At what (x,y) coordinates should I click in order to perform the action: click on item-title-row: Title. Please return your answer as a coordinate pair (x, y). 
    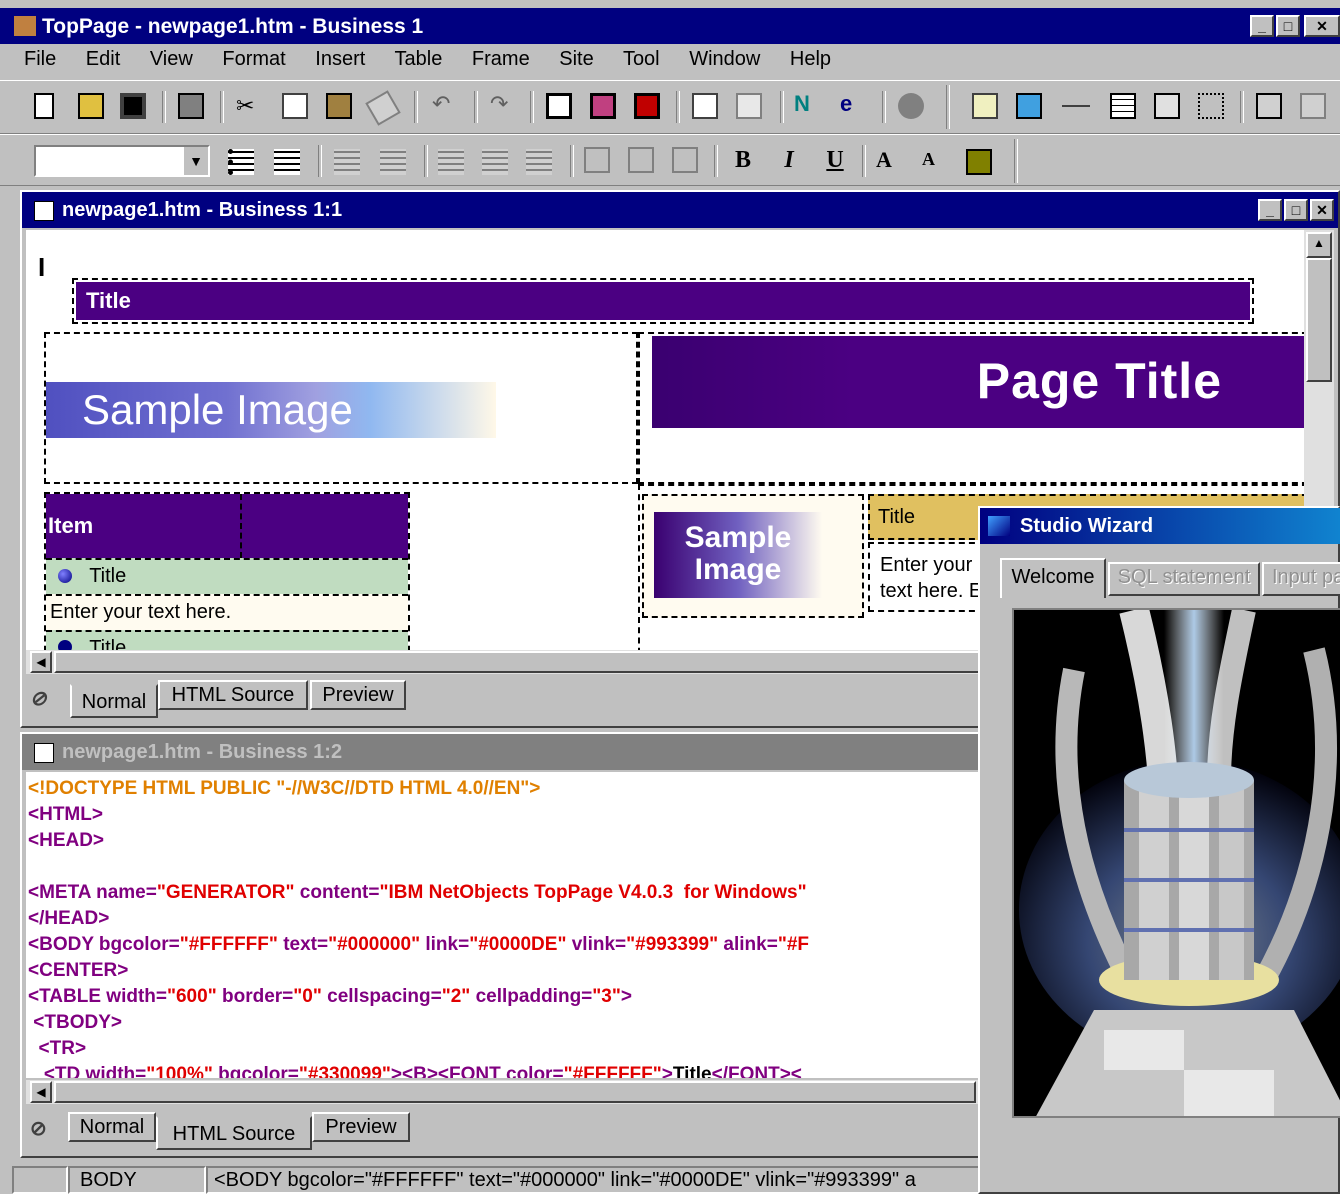
    Looking at the image, I should click on (227, 576).